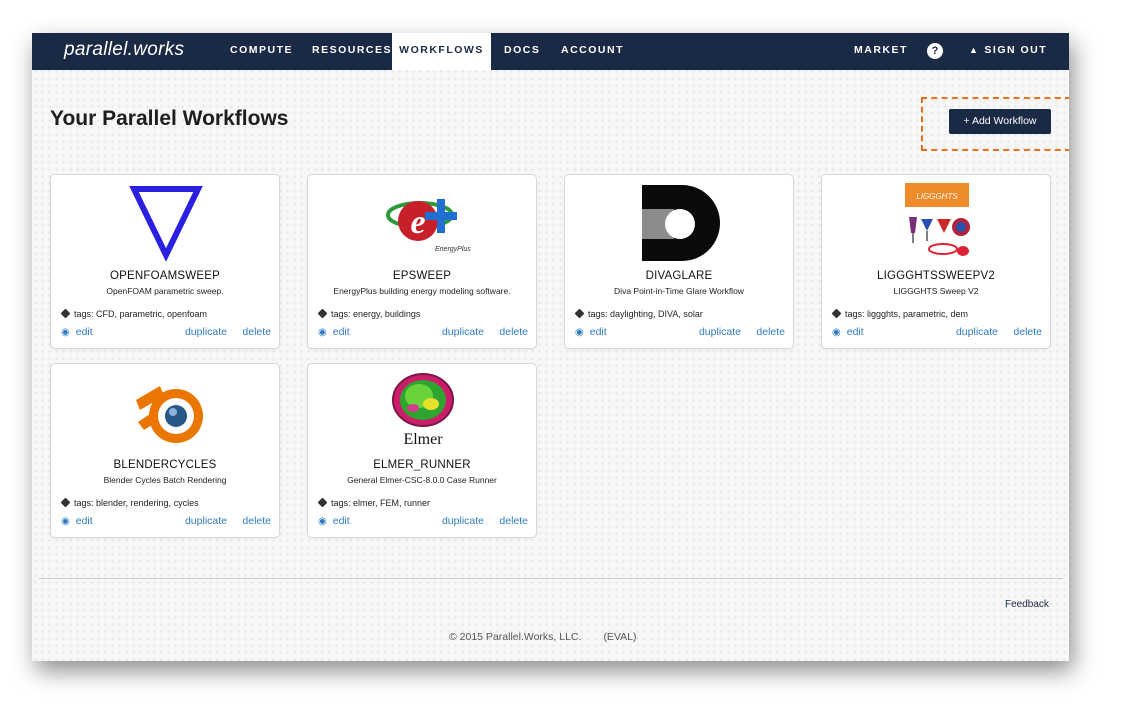  Describe the element at coordinates (515, 637) in the screenshot. I see `copyright-label: © 2015 Parallel.Works, LLC.` at that location.